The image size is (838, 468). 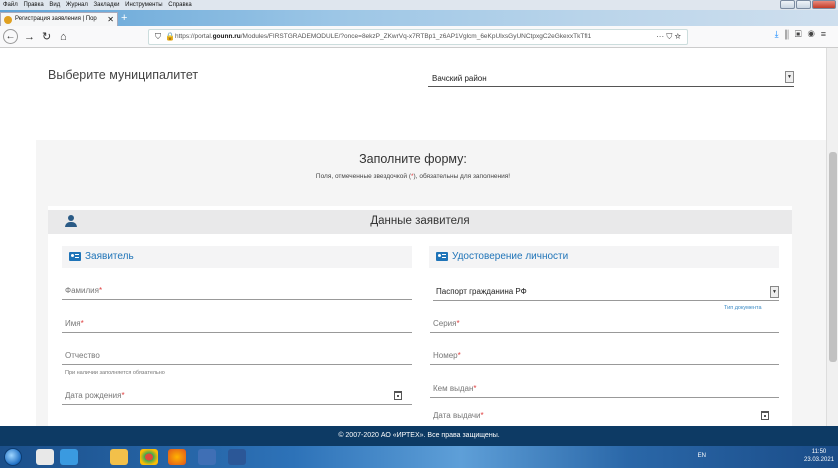 I want to click on windows-taskbar: EN 11:50 23.03.2021, so click(x=419, y=457).